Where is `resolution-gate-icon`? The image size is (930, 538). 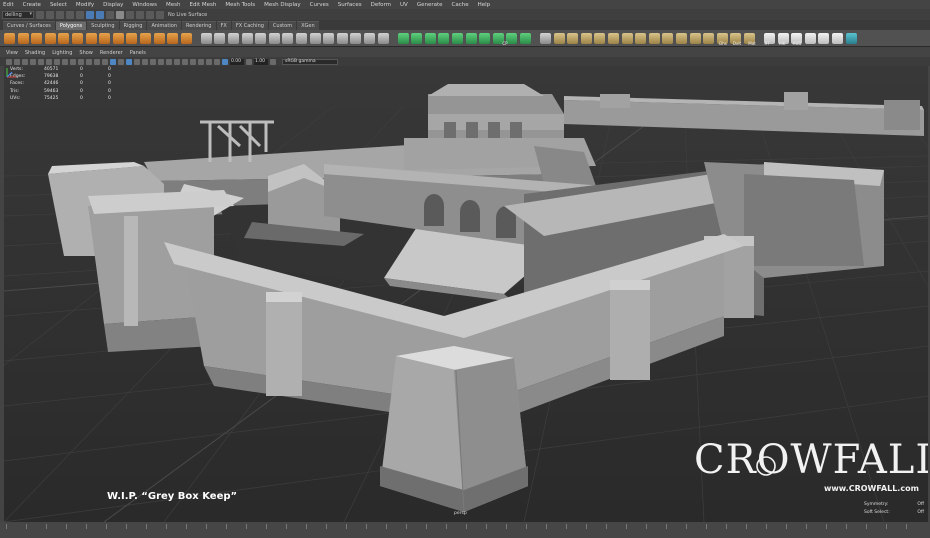
resolution-gate-icon is located at coordinates (73, 61).